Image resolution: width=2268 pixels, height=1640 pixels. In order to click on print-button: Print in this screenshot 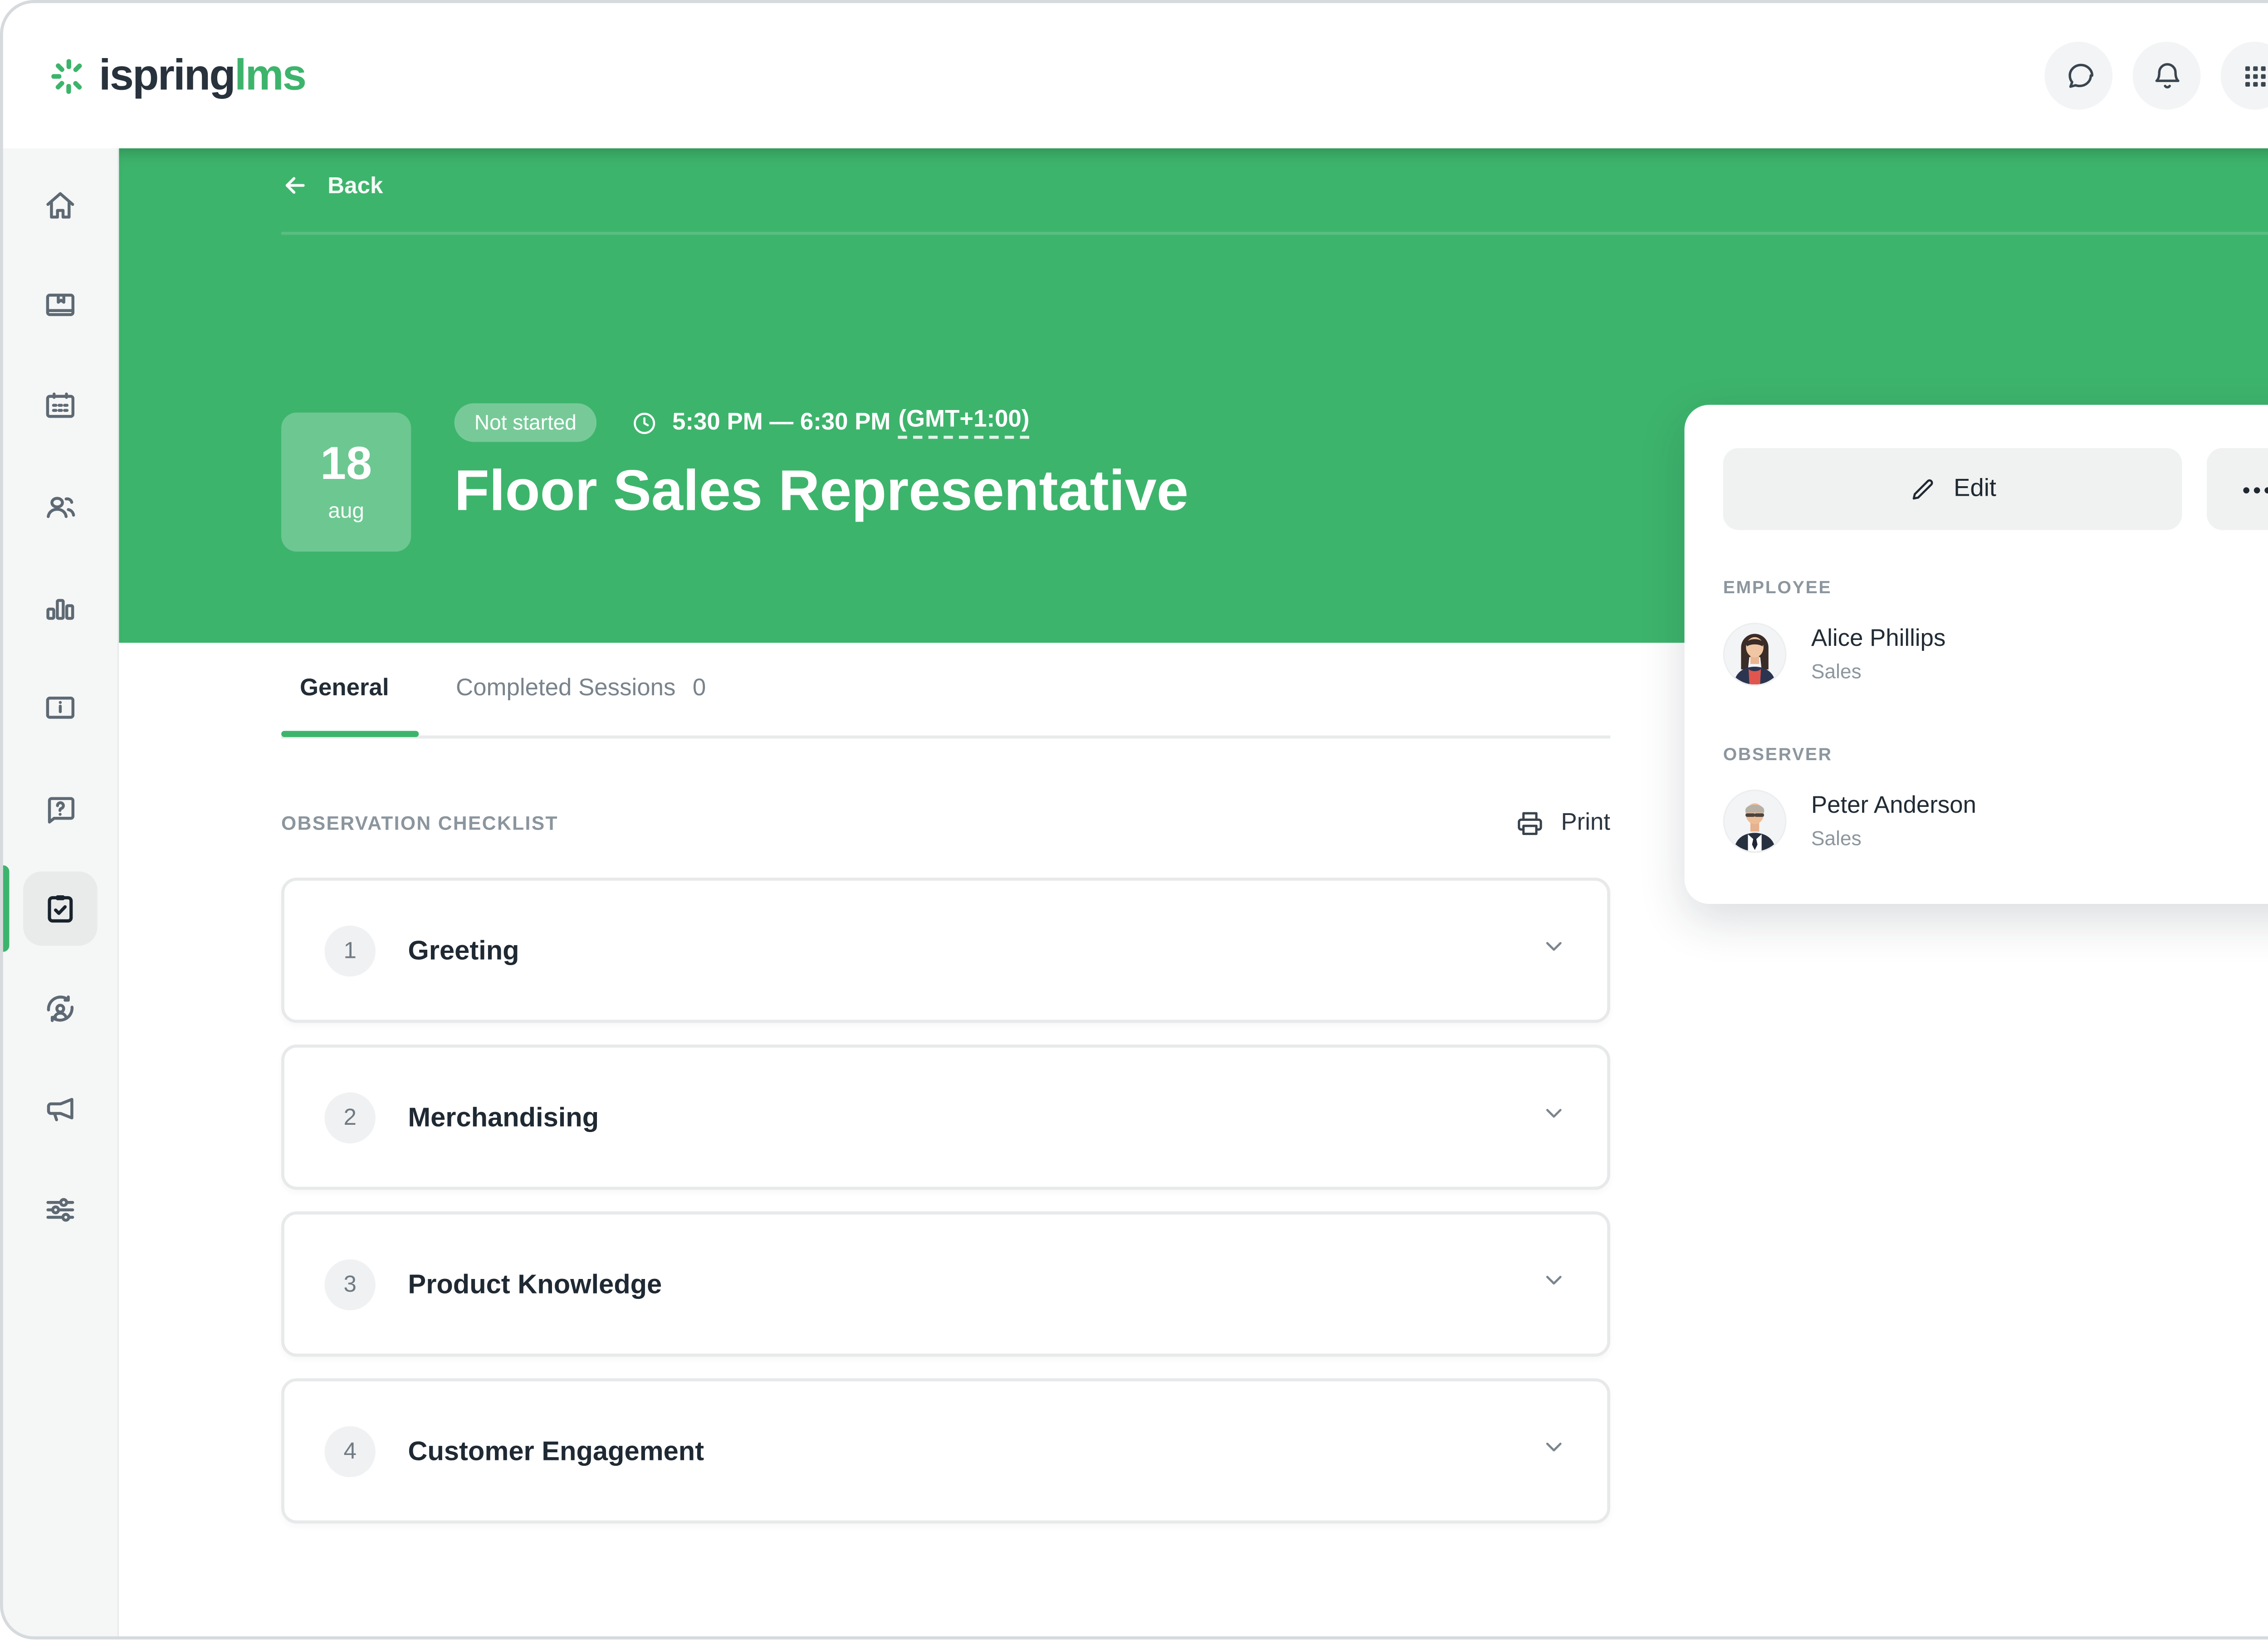, I will do `click(1563, 824)`.